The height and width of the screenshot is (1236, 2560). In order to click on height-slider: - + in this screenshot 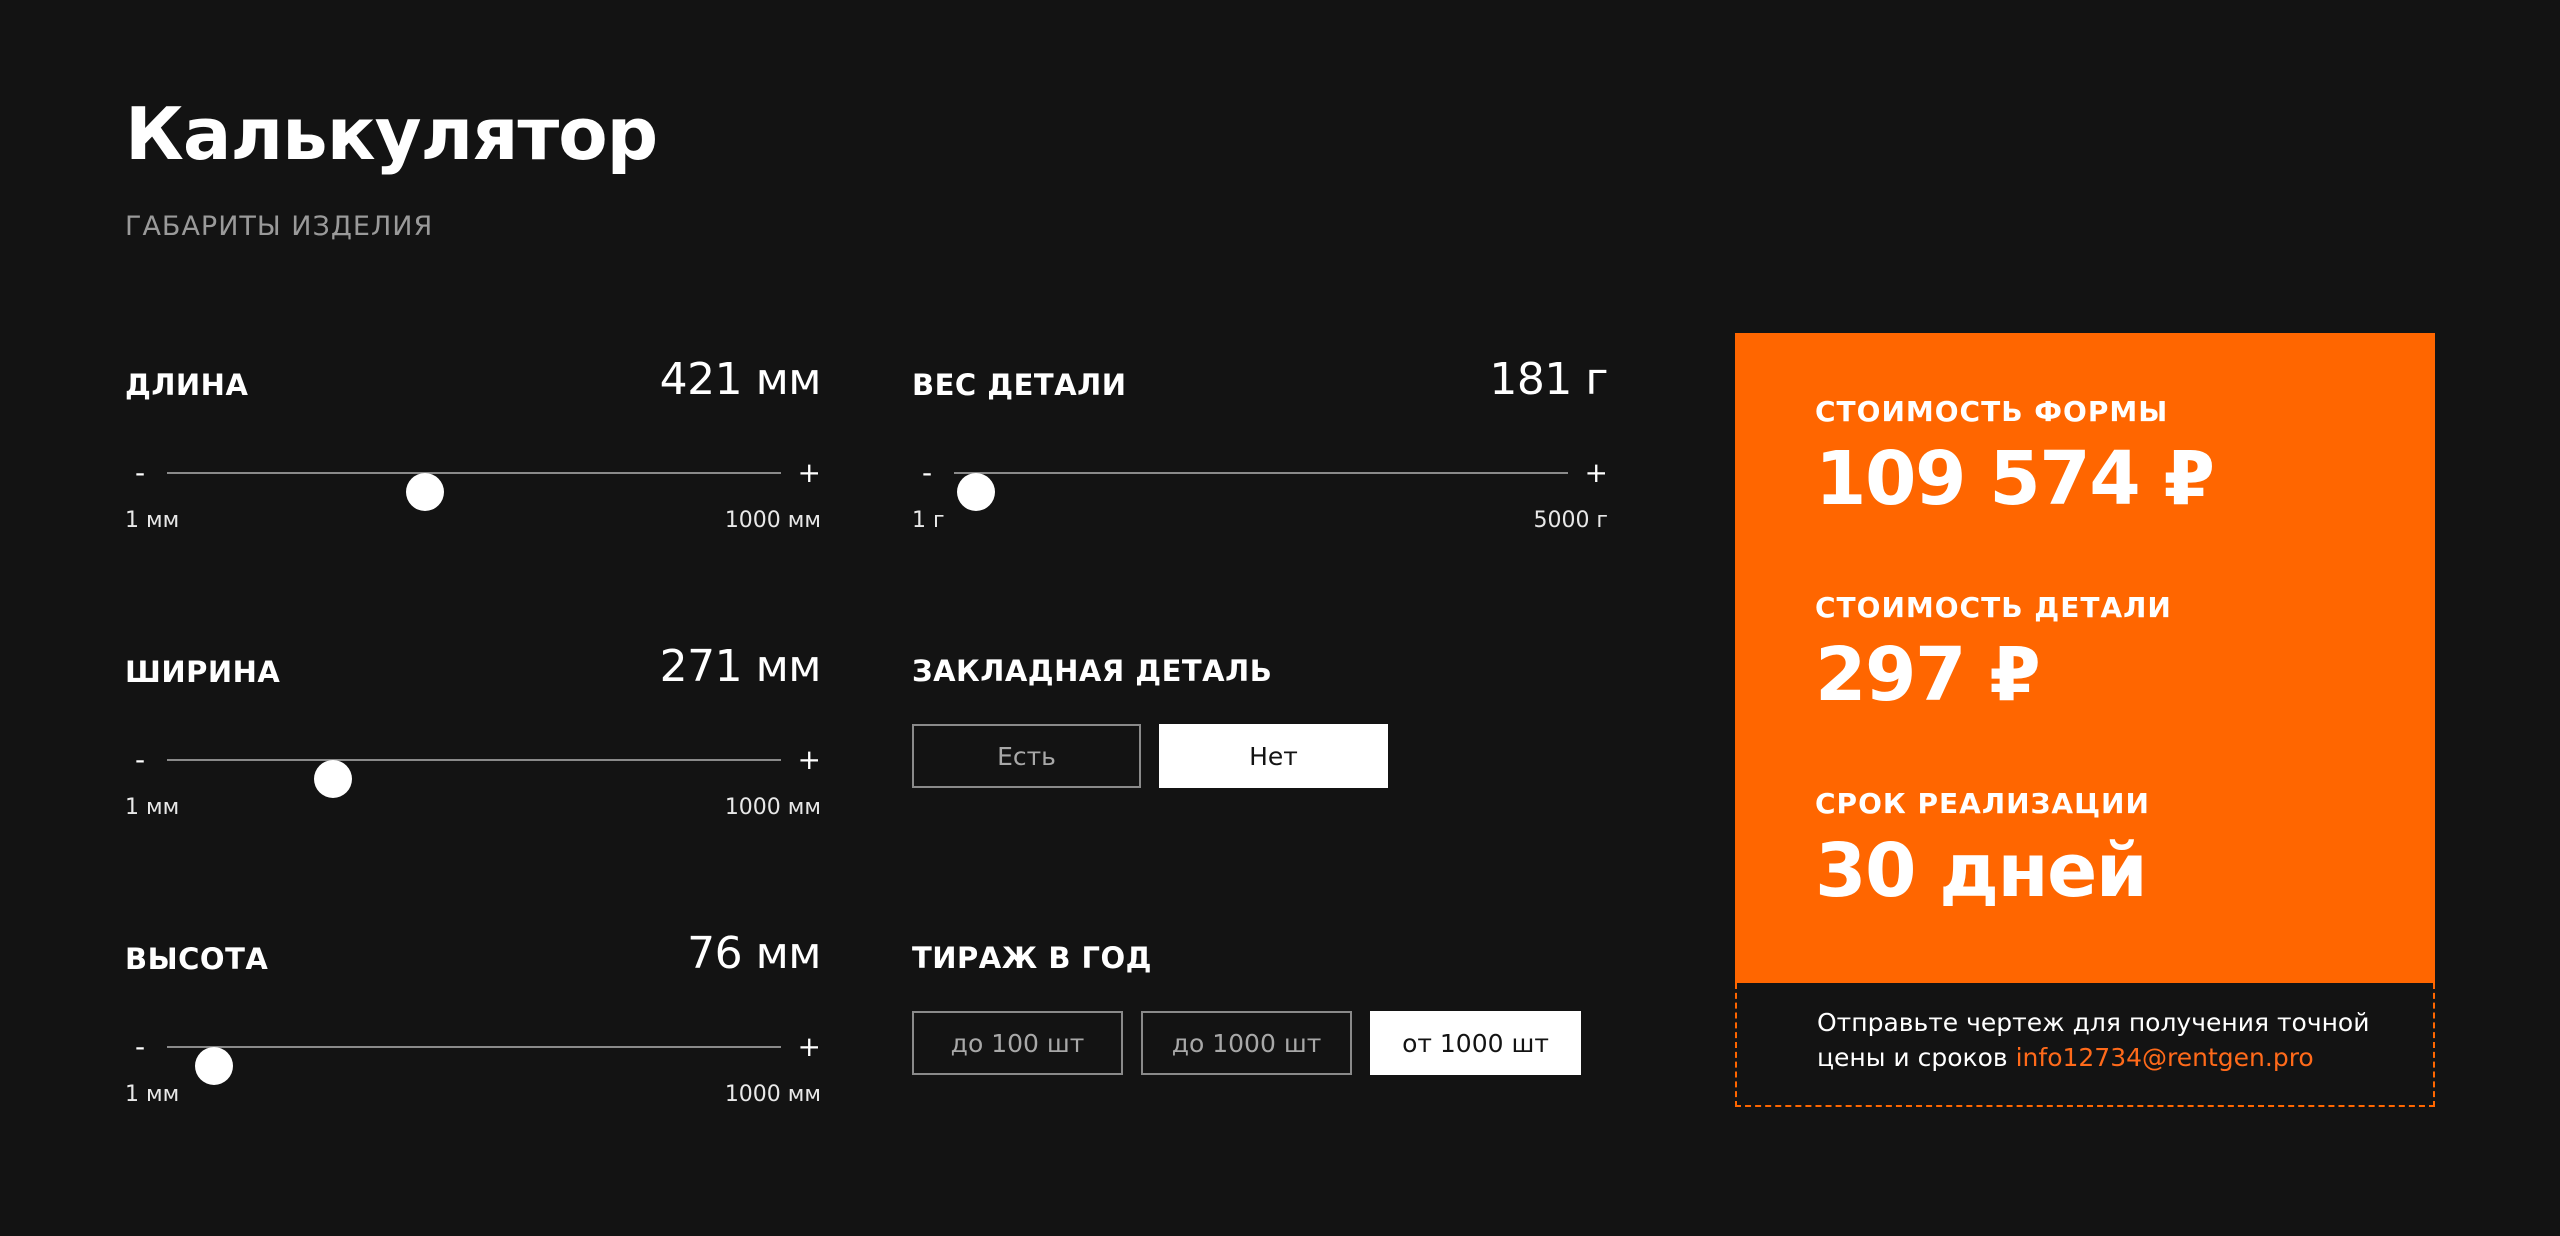, I will do `click(473, 1056)`.